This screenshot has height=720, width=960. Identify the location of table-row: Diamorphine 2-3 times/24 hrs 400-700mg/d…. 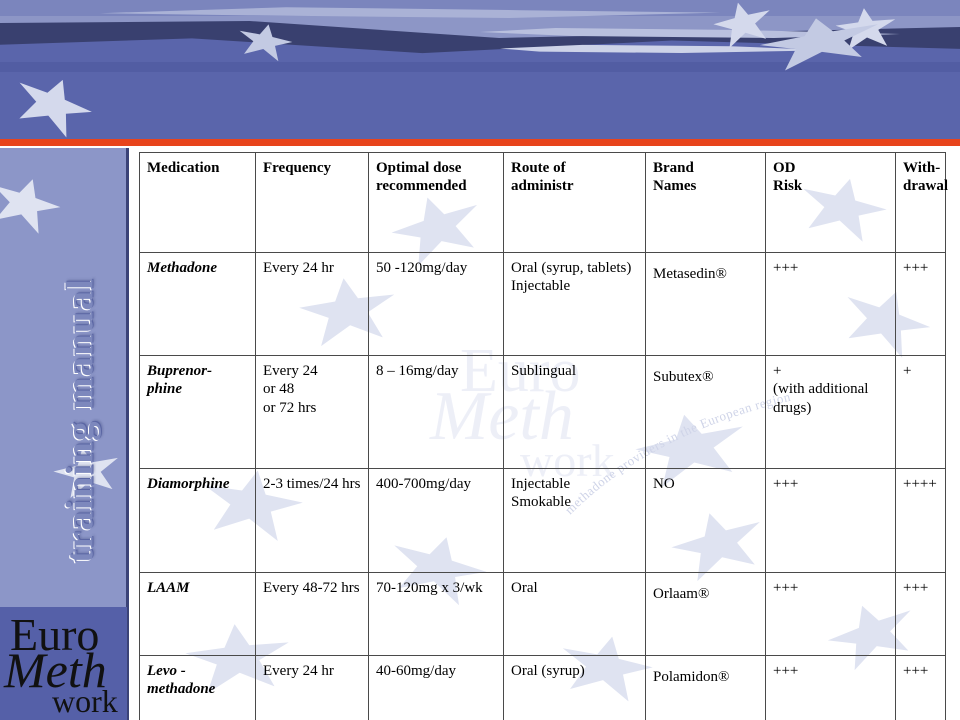
(542, 520).